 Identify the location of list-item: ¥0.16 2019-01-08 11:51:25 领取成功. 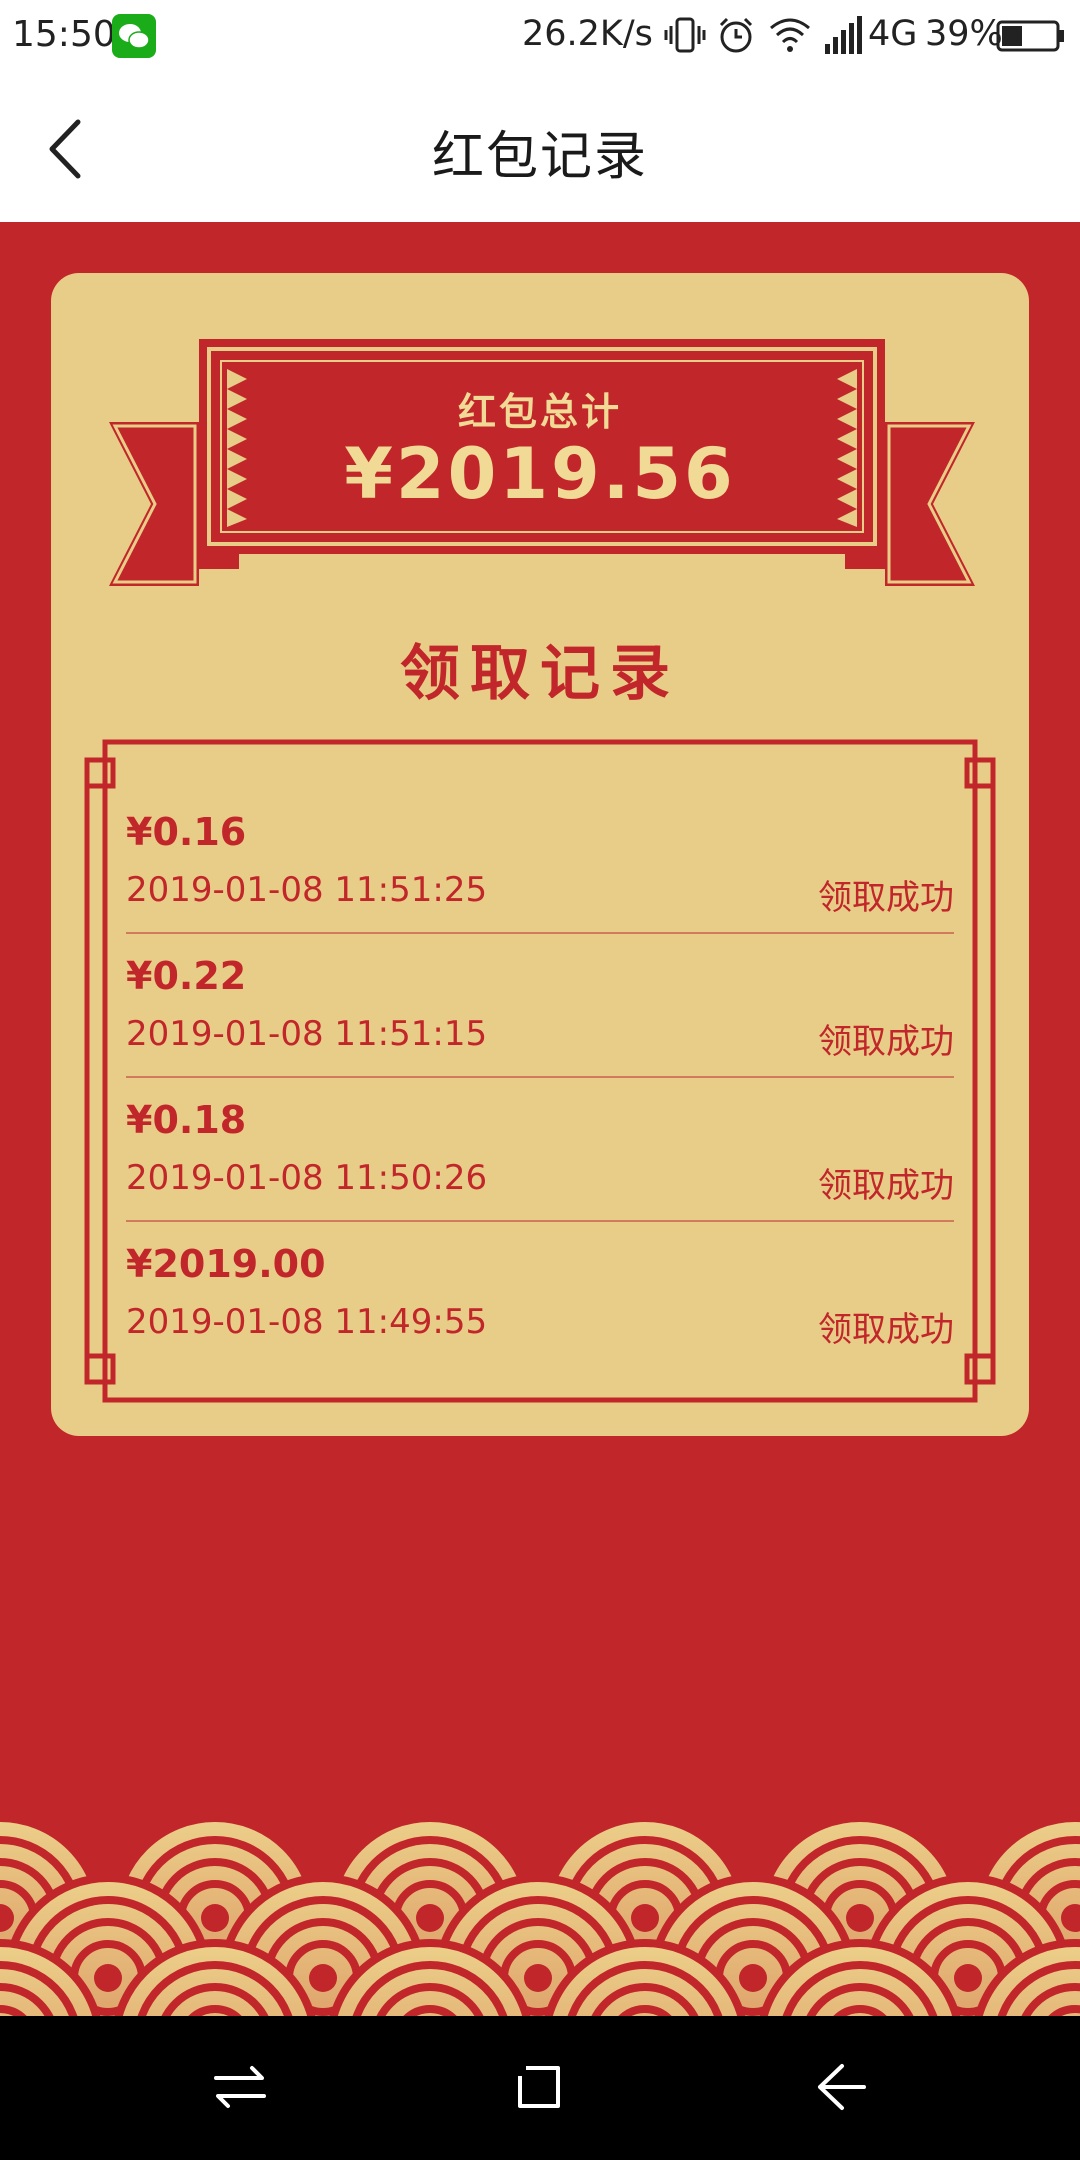
(540, 862).